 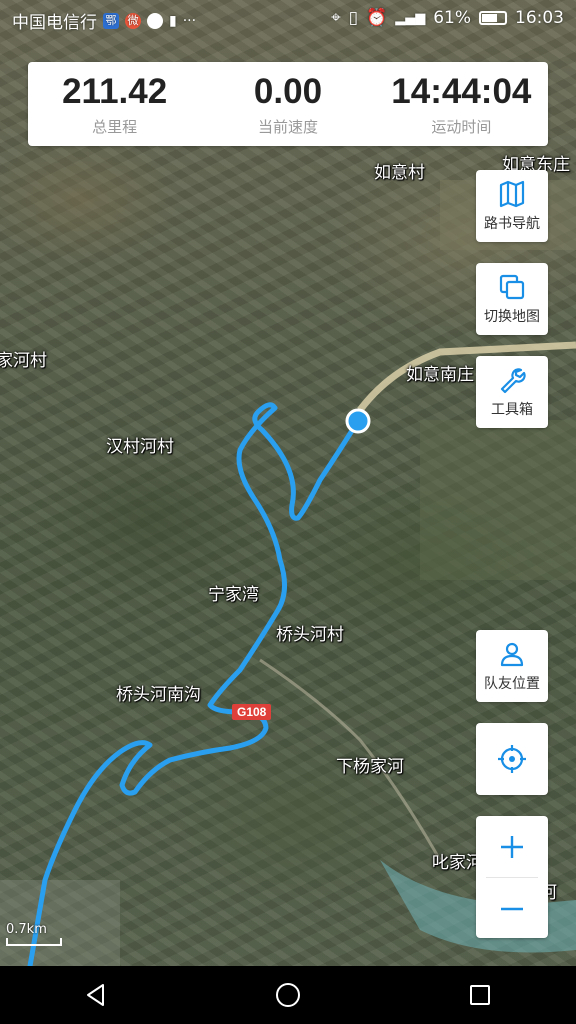 I want to click on scale-bar, so click(x=34, y=942).